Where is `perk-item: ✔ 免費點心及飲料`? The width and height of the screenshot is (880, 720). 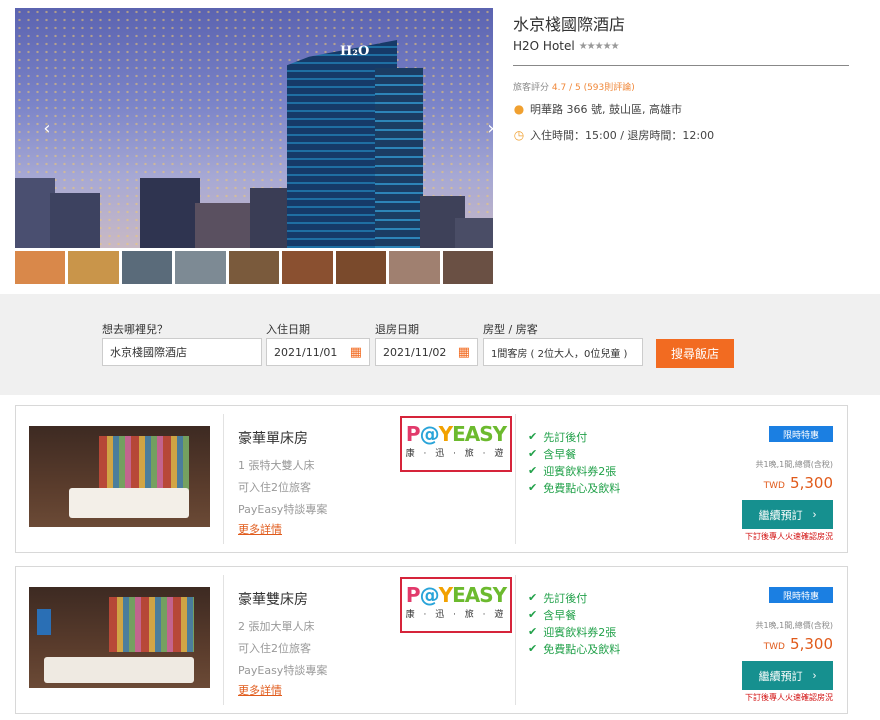 perk-item: ✔ 免費點心及飲料 is located at coordinates (574, 487).